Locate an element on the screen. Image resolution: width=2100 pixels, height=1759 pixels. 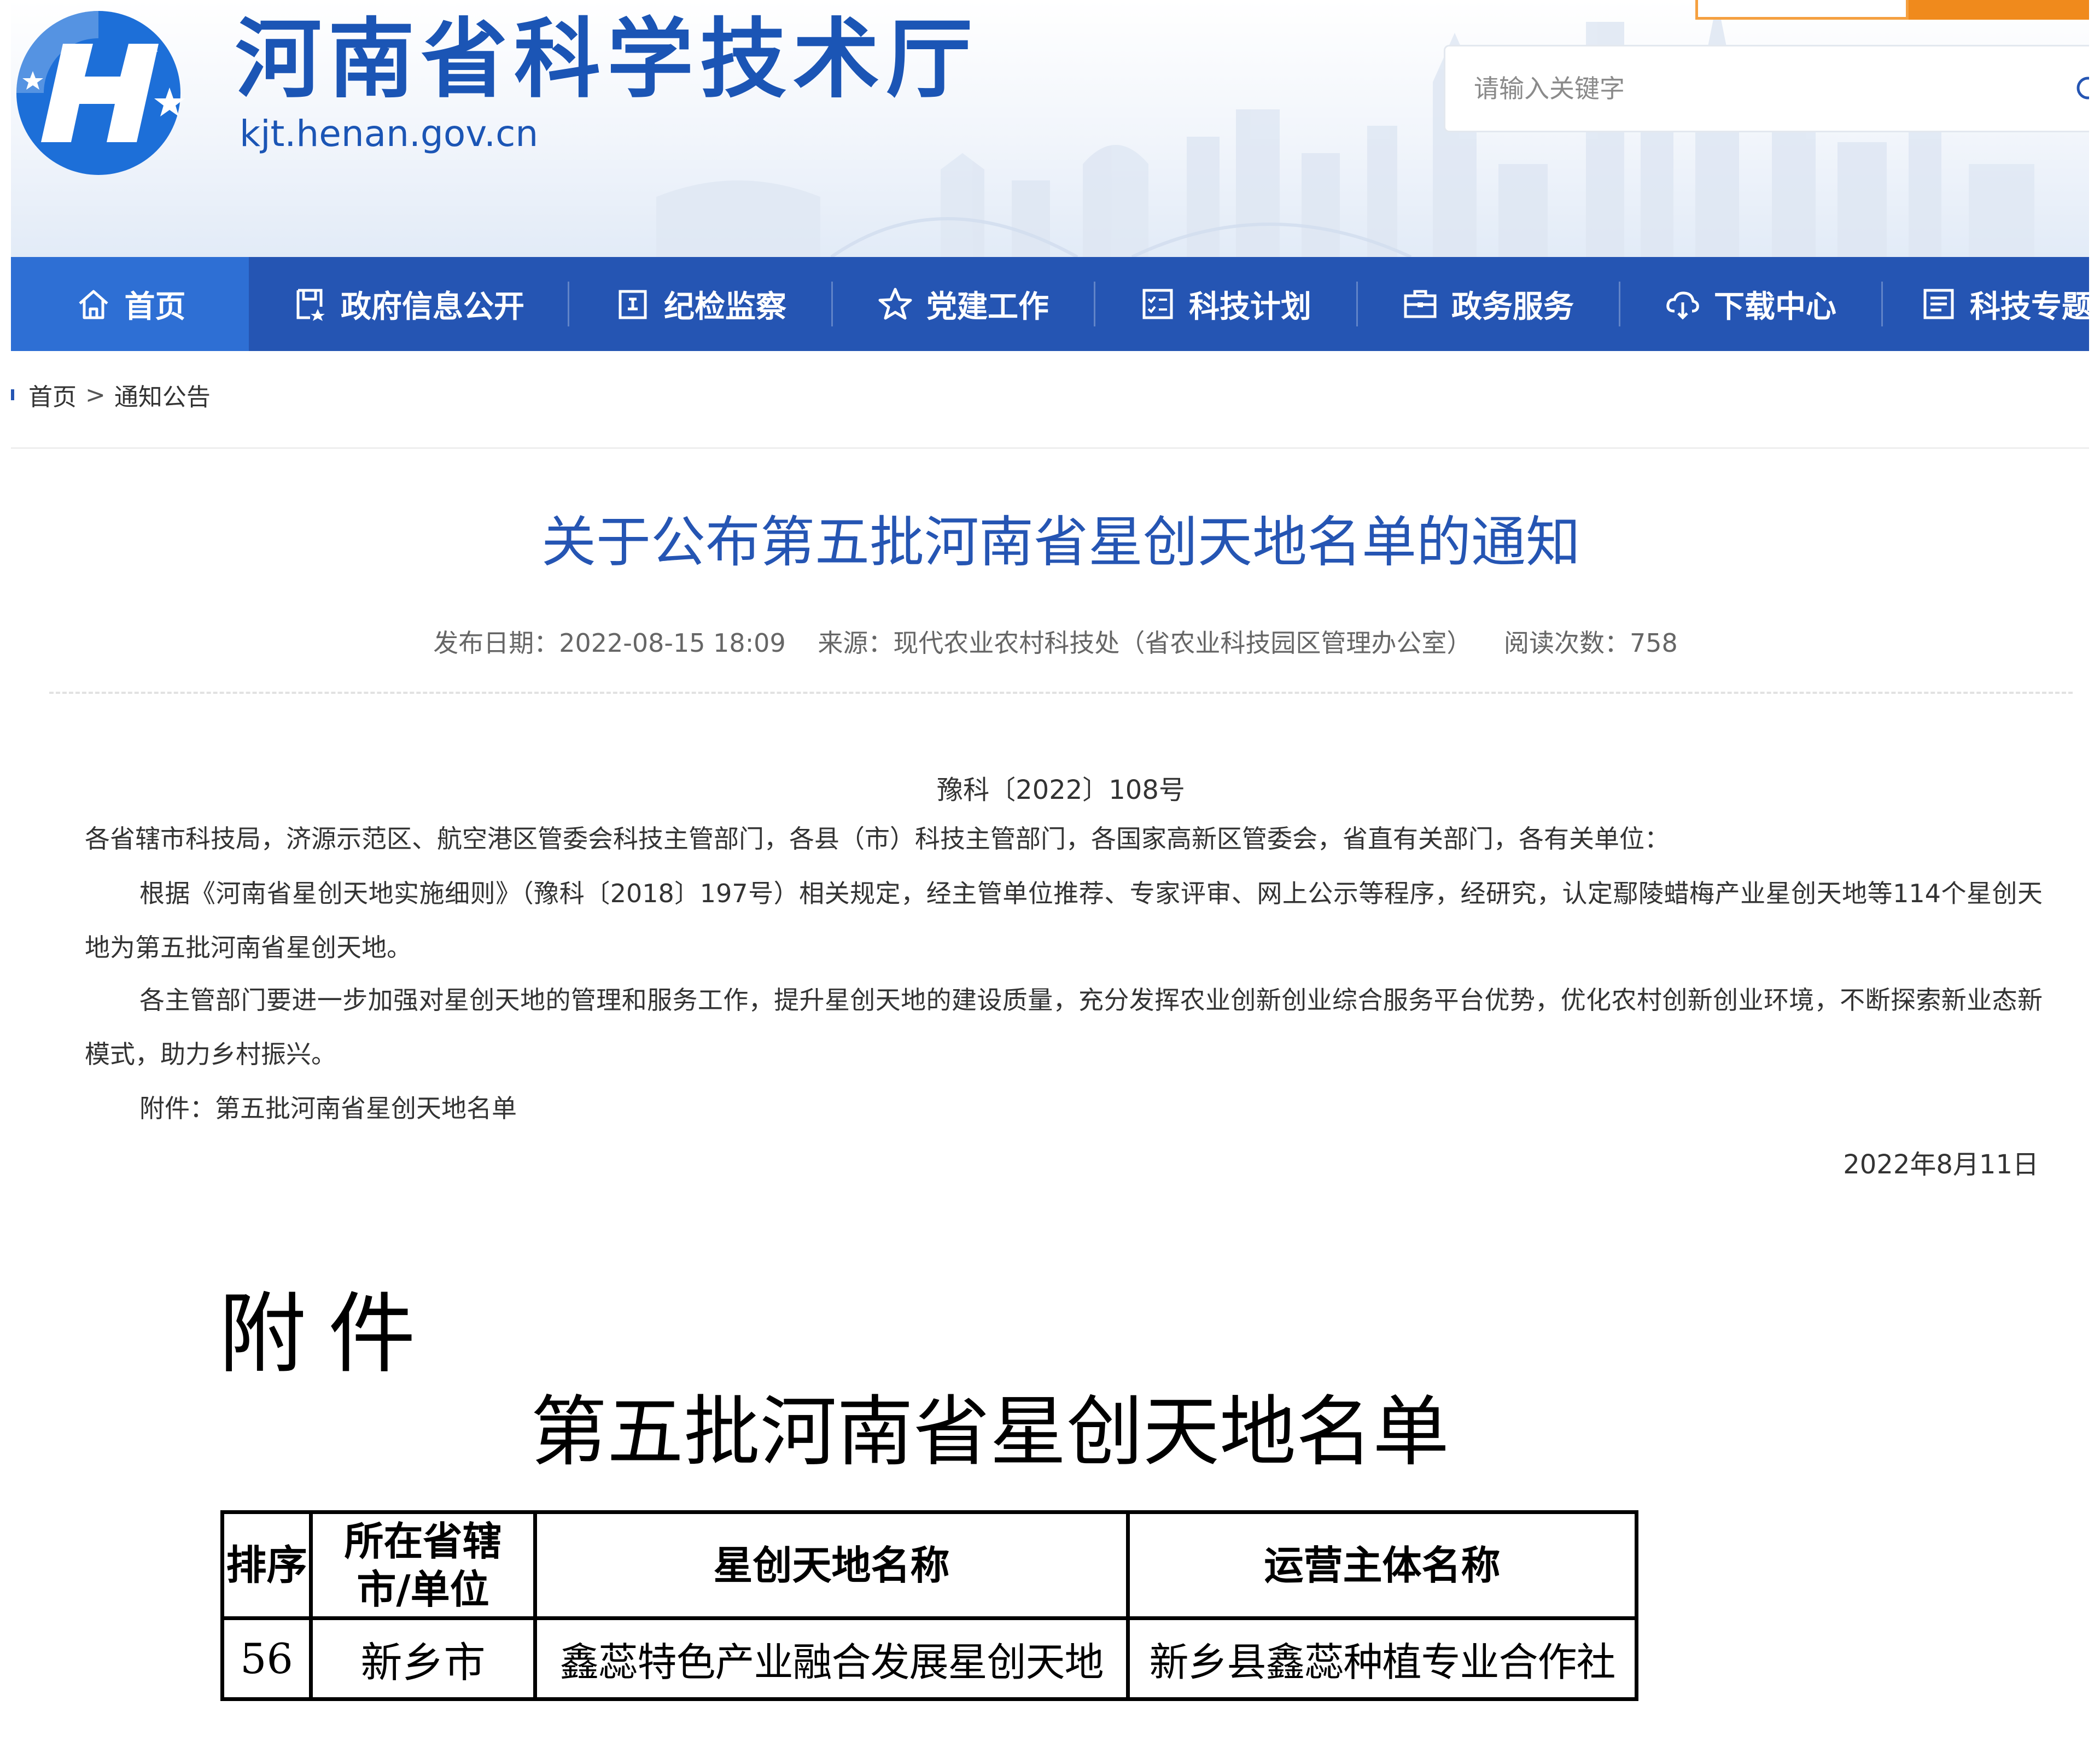
table-header-row: 排序 所在省辖 市/单位 星创天地名称 运营主体名称 is located at coordinates (929, 1565).